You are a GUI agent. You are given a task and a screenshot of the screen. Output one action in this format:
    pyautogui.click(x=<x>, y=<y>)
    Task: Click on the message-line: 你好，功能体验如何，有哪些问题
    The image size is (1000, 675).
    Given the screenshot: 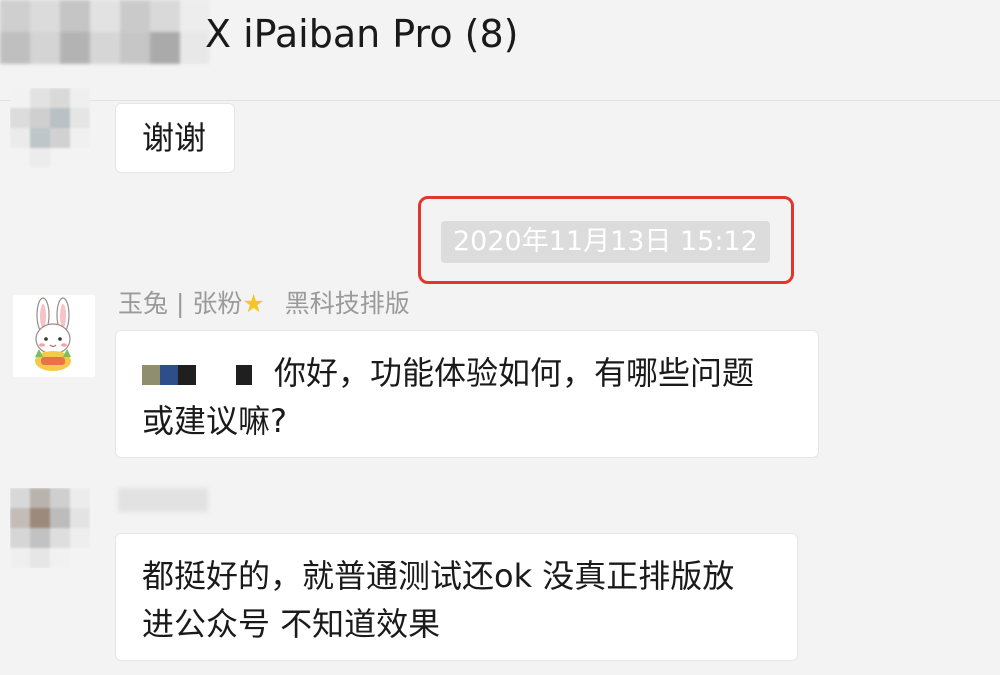 What is the action you would take?
    pyautogui.click(x=480, y=373)
    